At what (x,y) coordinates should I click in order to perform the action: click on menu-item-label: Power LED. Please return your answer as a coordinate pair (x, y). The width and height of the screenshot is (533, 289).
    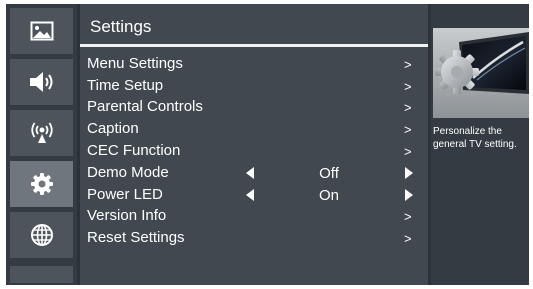
    Looking at the image, I should click on (125, 194).